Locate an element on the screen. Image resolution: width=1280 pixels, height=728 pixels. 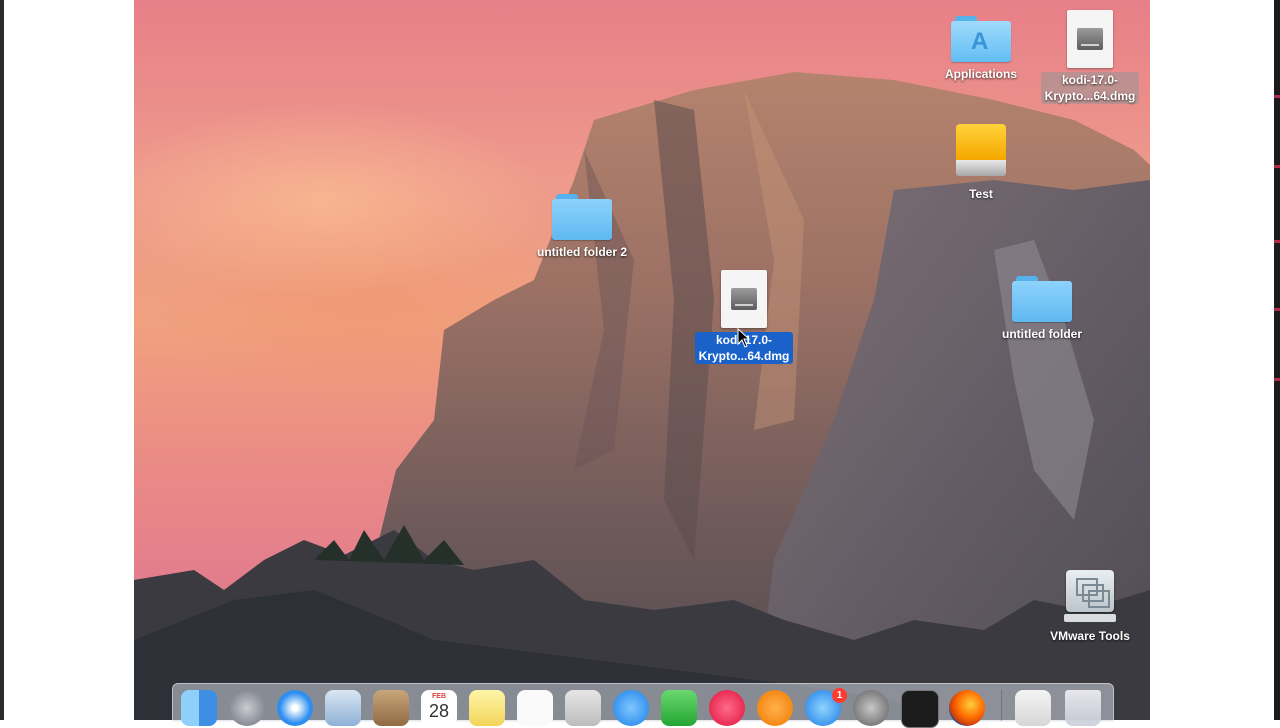
system-preferences-icon is located at coordinates (871, 708).